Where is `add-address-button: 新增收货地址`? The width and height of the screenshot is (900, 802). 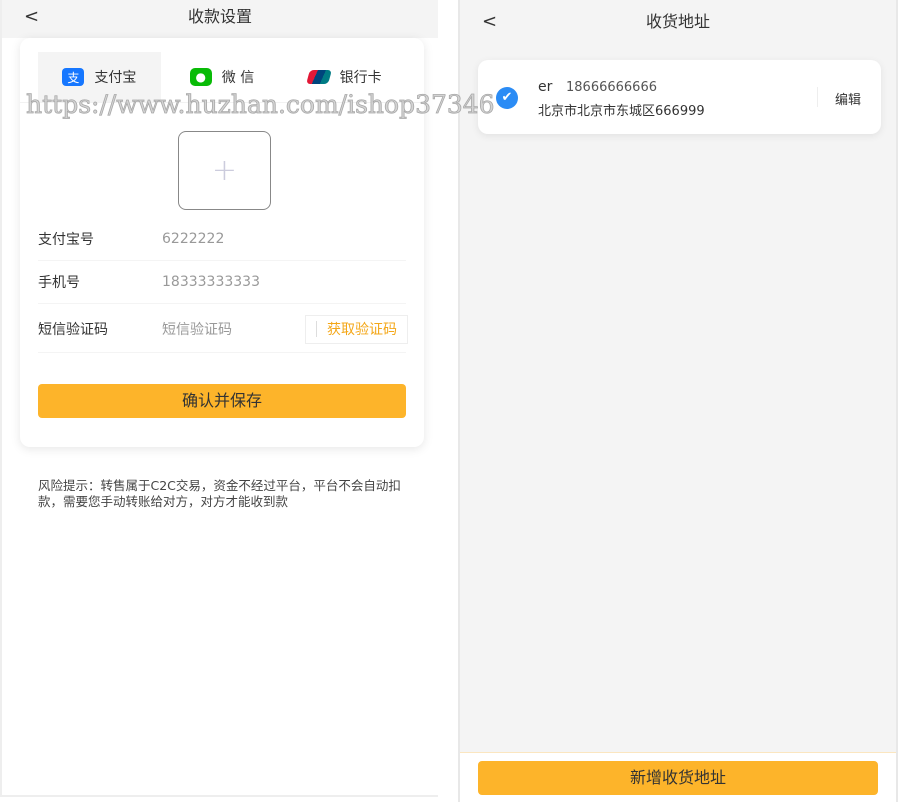
add-address-button: 新增收货地址 is located at coordinates (678, 778).